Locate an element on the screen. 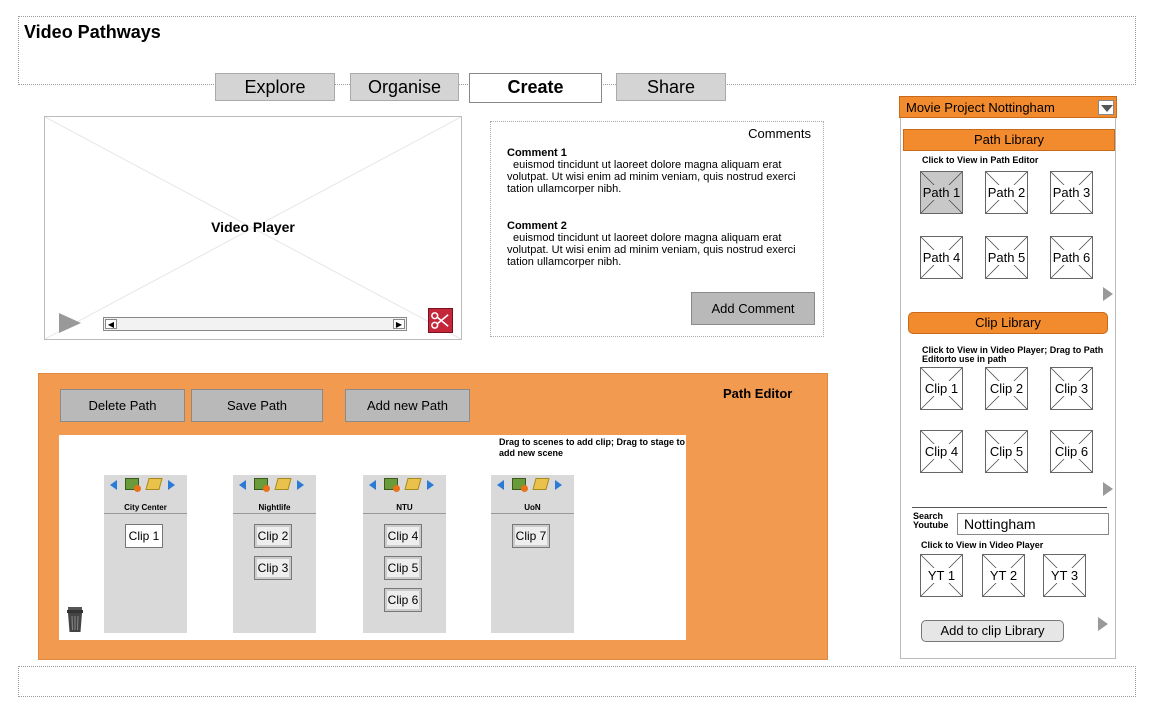  clip-thumbnail: Clip 5 is located at coordinates (1006, 451).